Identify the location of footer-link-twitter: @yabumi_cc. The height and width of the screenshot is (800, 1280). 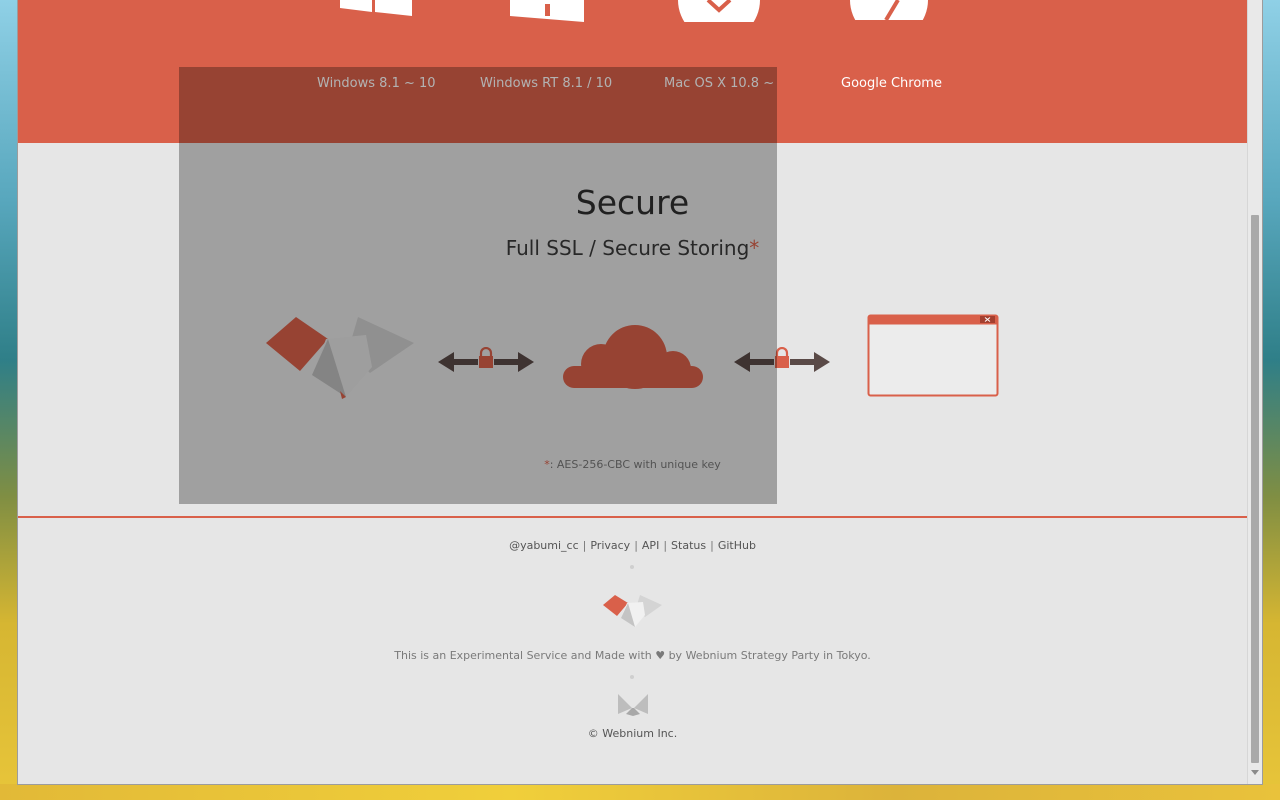
(544, 545).